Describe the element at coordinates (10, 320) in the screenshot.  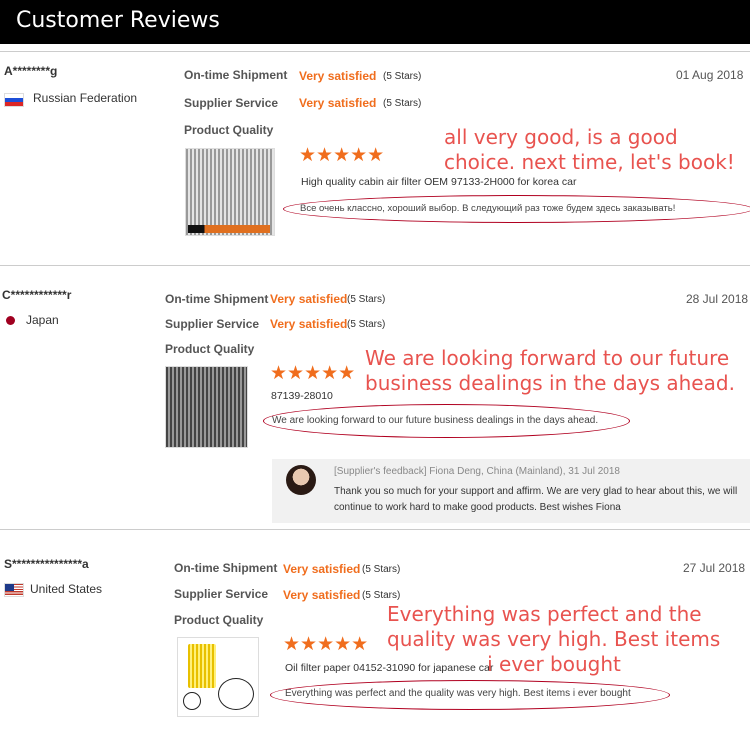
I see `japan-flag-icon` at that location.